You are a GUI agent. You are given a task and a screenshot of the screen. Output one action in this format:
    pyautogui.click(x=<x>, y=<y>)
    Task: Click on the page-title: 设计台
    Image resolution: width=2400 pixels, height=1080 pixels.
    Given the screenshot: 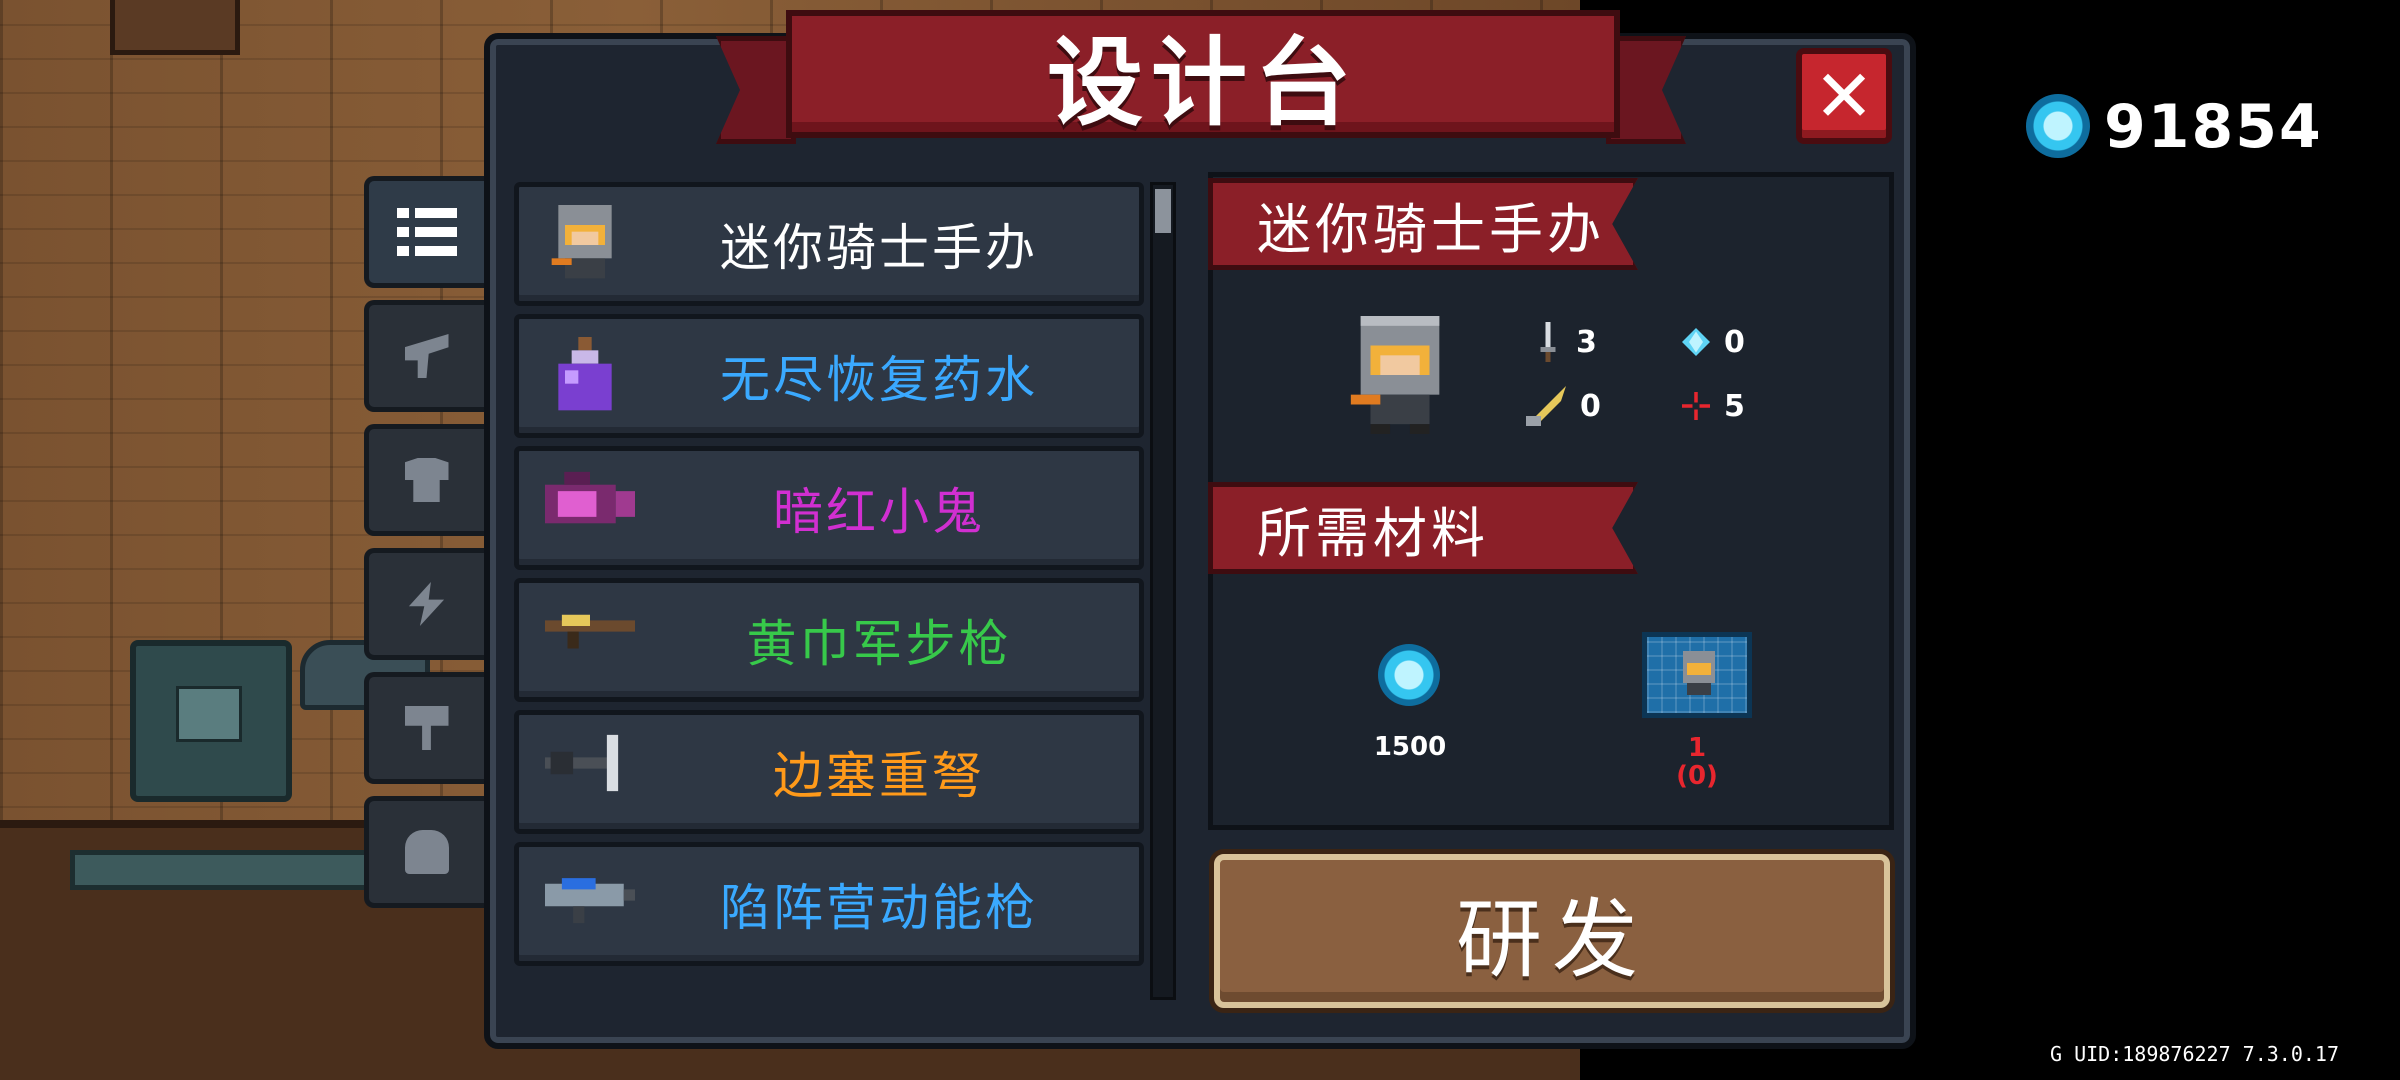 What is the action you would take?
    pyautogui.click(x=1203, y=82)
    